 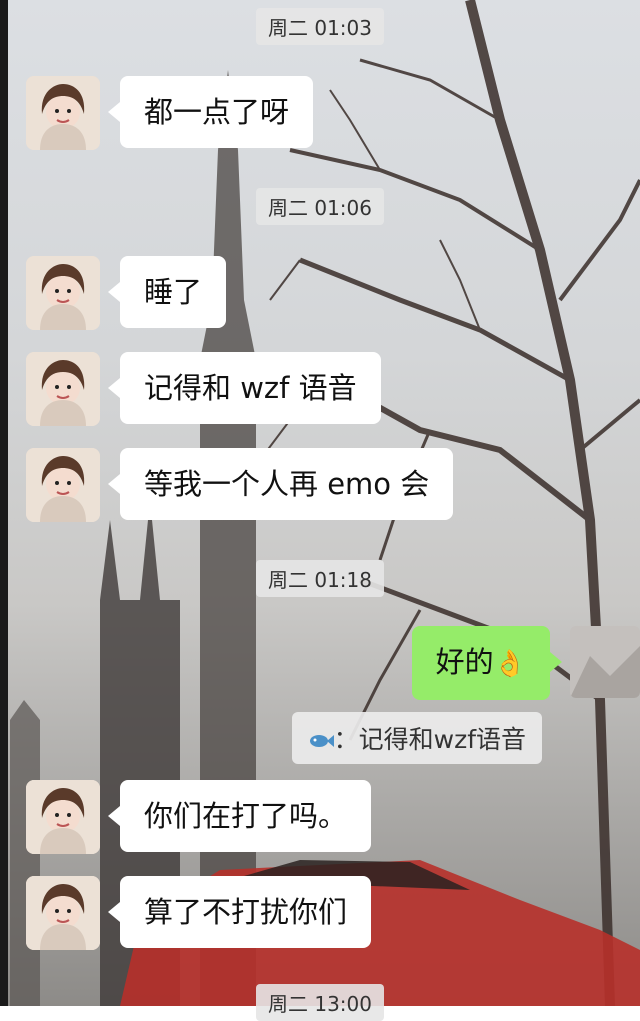 I want to click on quoted-message: ：记得和wzf语音, so click(x=416, y=738).